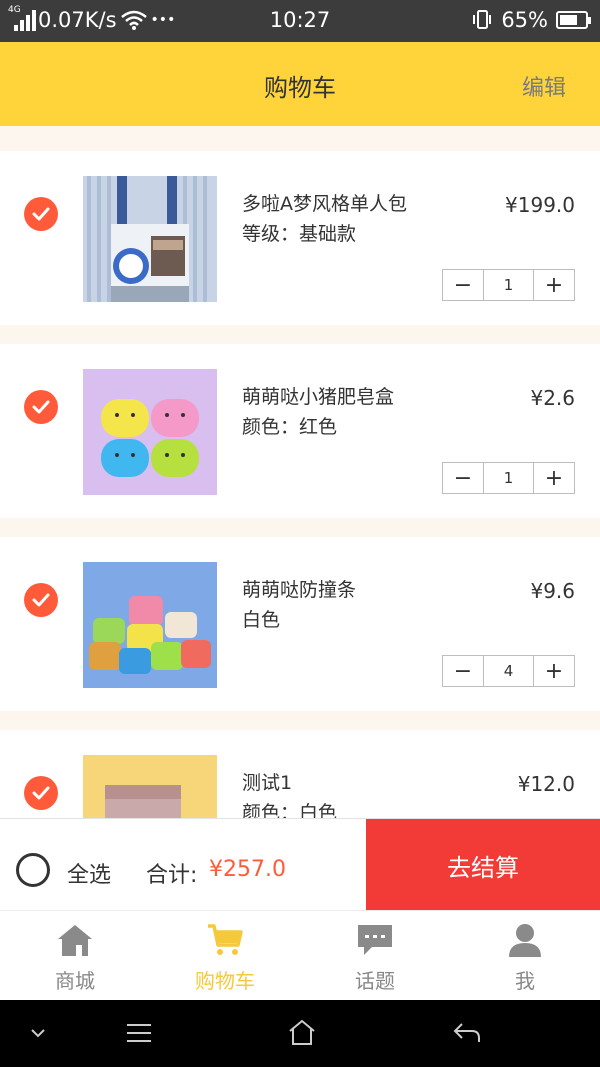 The height and width of the screenshot is (1067, 600). I want to click on product-price: ¥199.0, so click(540, 205).